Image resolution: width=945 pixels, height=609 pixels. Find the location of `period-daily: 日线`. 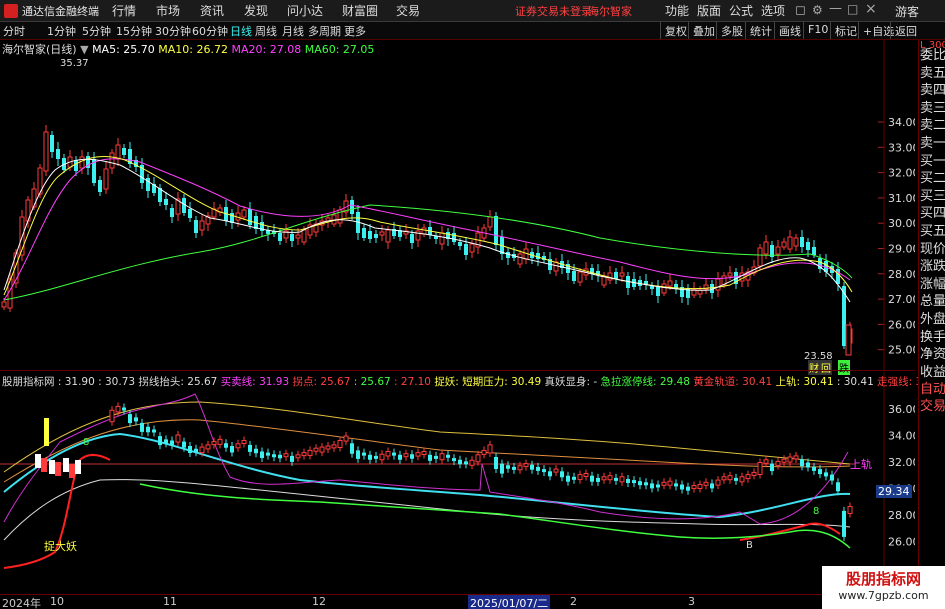

period-daily: 日线 is located at coordinates (241, 31).